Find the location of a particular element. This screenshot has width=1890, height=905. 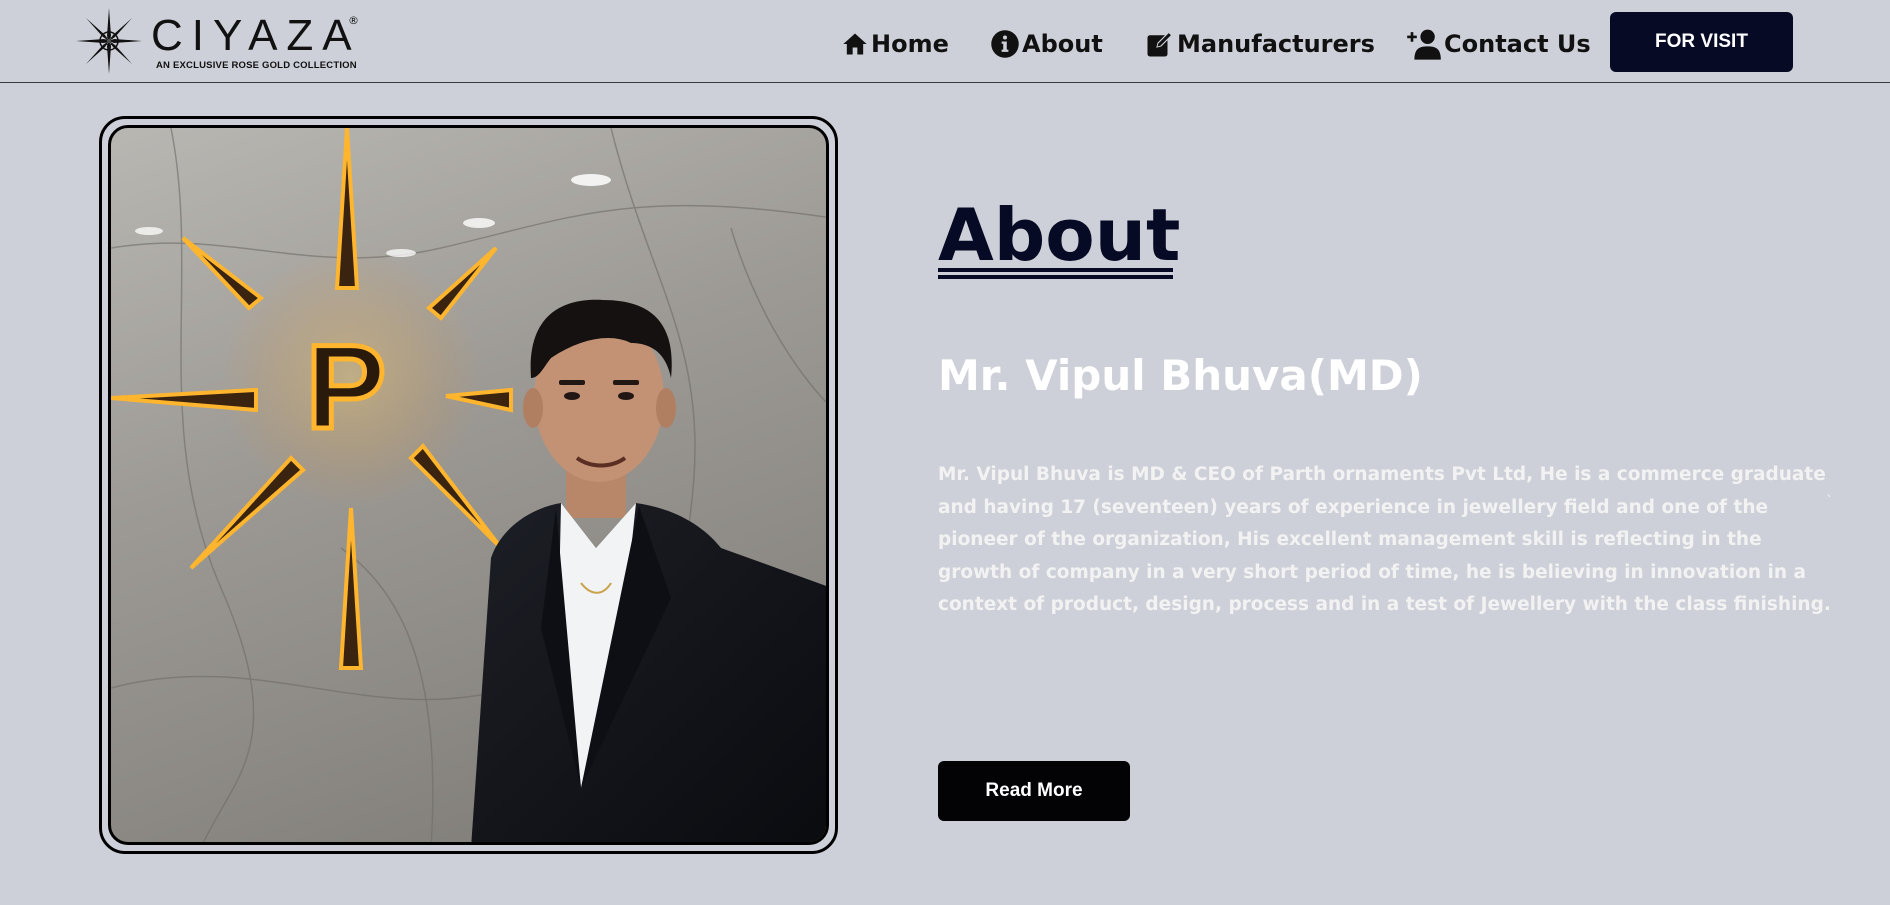

nav-manufacturers-label: Manufacturers is located at coordinates (1276, 44).